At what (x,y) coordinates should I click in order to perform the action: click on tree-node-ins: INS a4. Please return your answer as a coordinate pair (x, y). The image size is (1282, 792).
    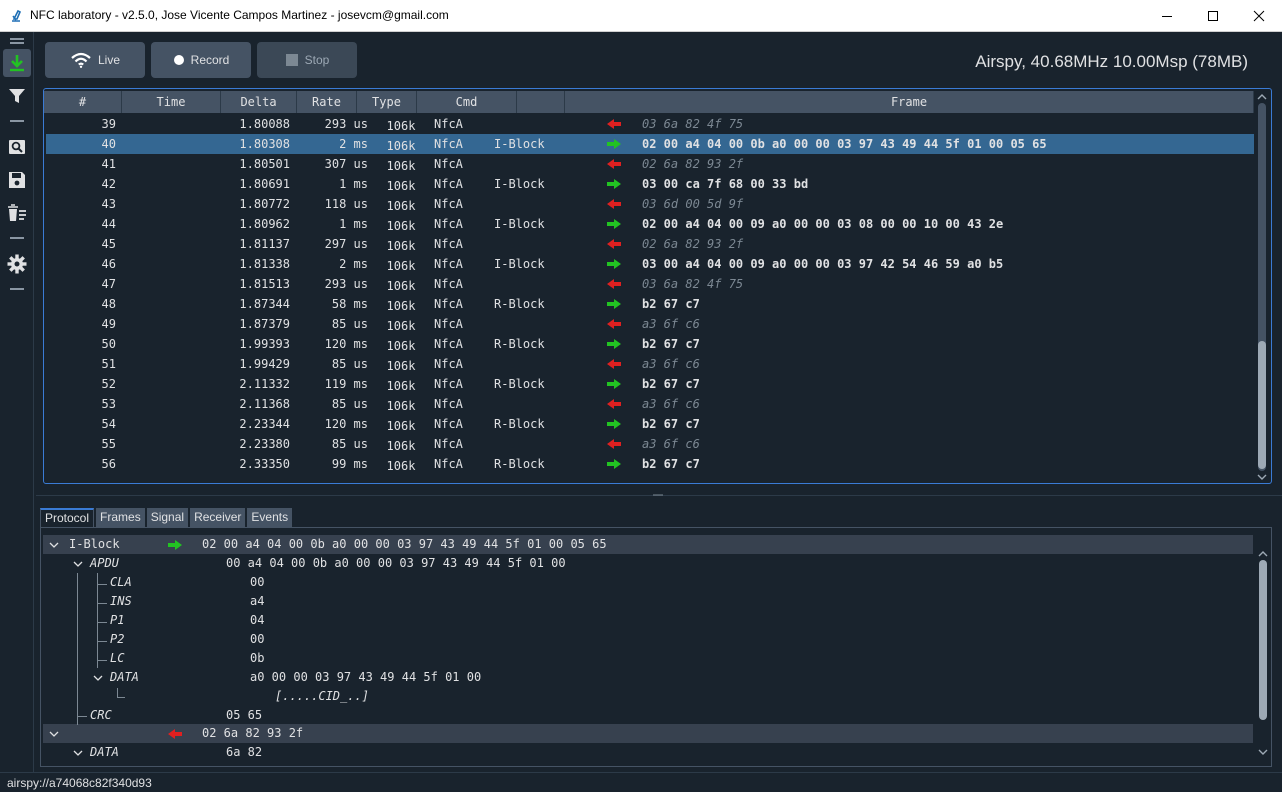
    Looking at the image, I should click on (648, 601).